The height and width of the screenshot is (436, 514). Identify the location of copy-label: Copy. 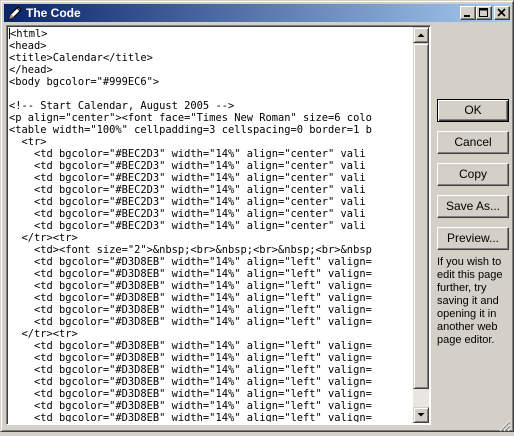
(472, 174).